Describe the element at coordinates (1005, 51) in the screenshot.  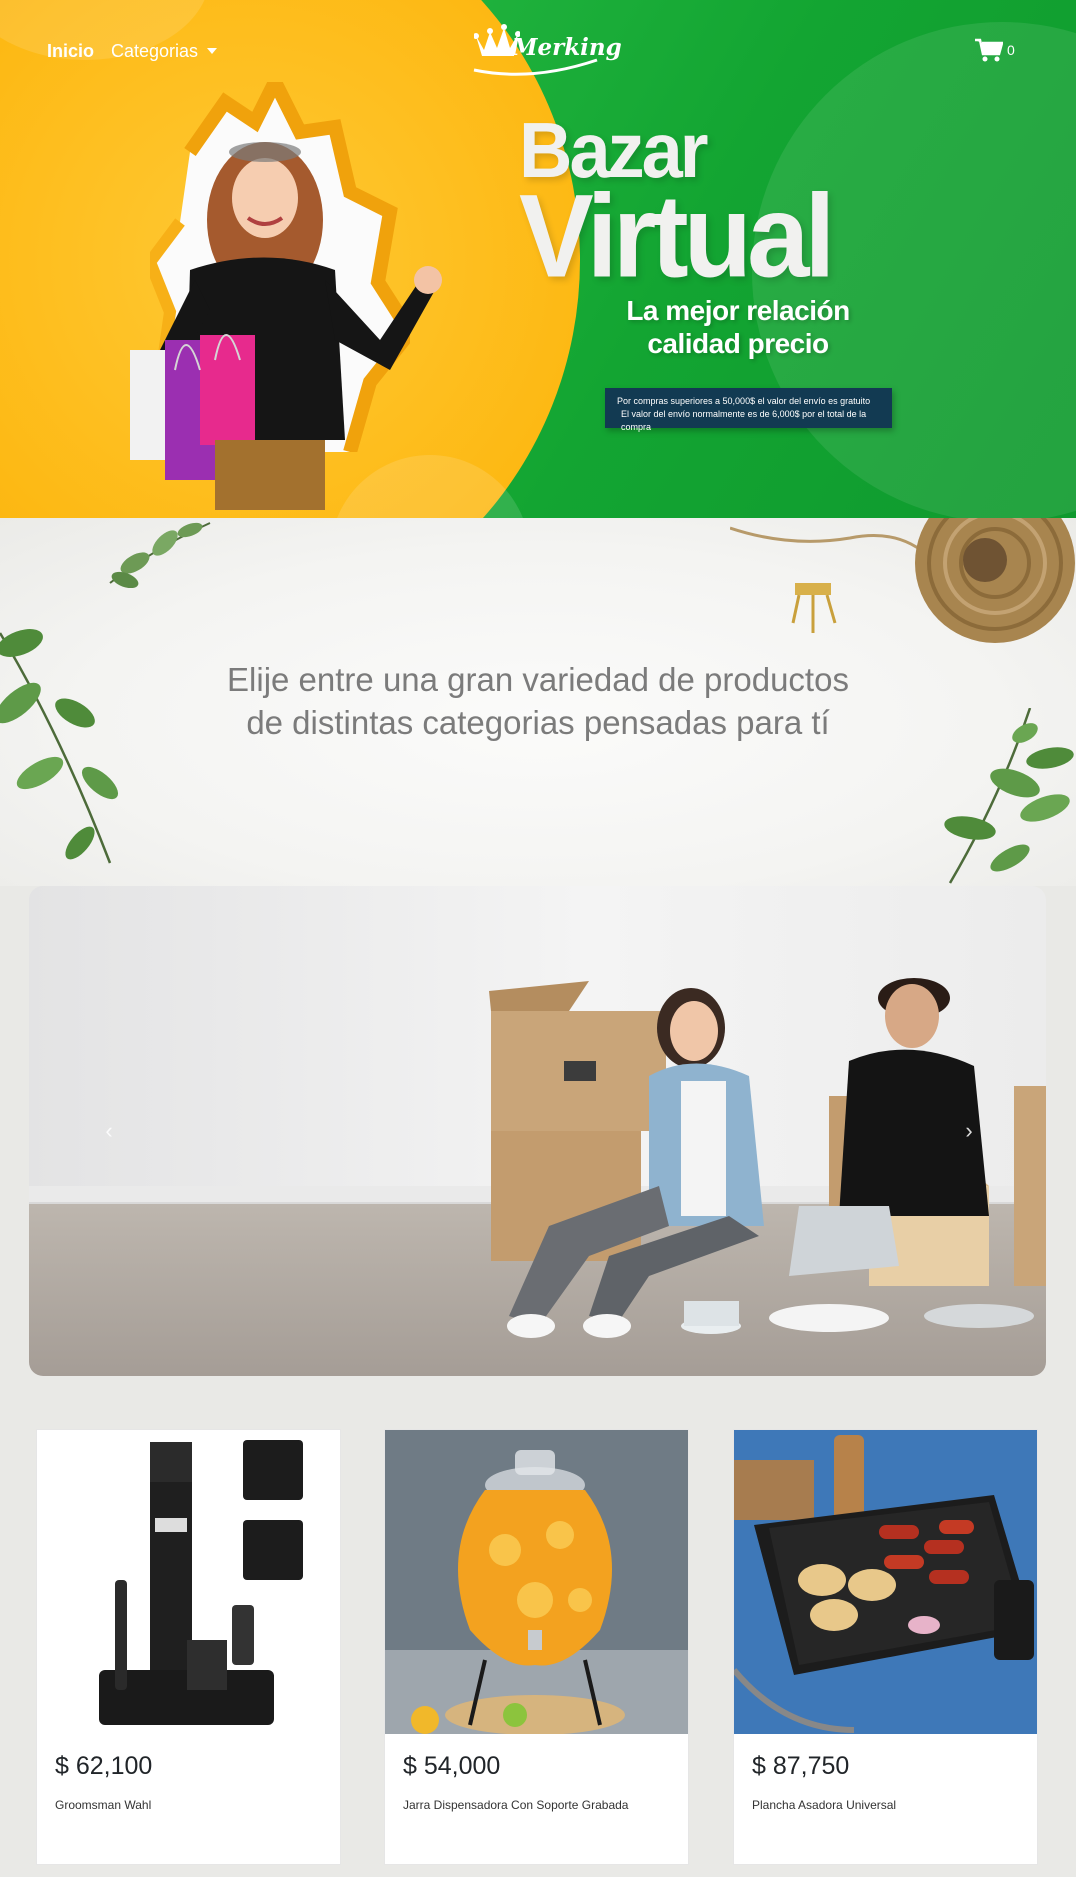
I see `cart-button: 0` at that location.